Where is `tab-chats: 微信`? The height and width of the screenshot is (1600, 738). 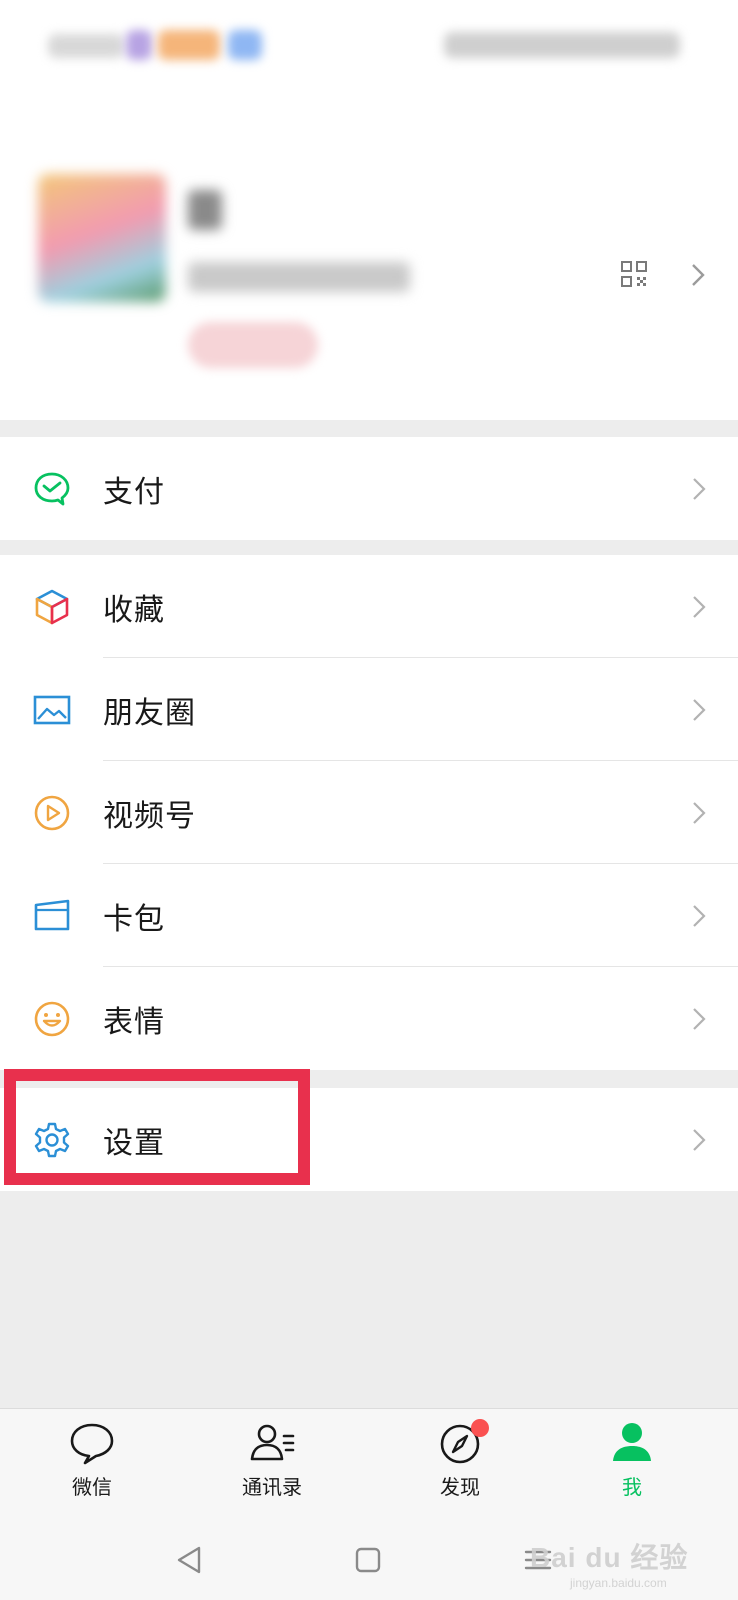
tab-chats: 微信 is located at coordinates (92, 1466).